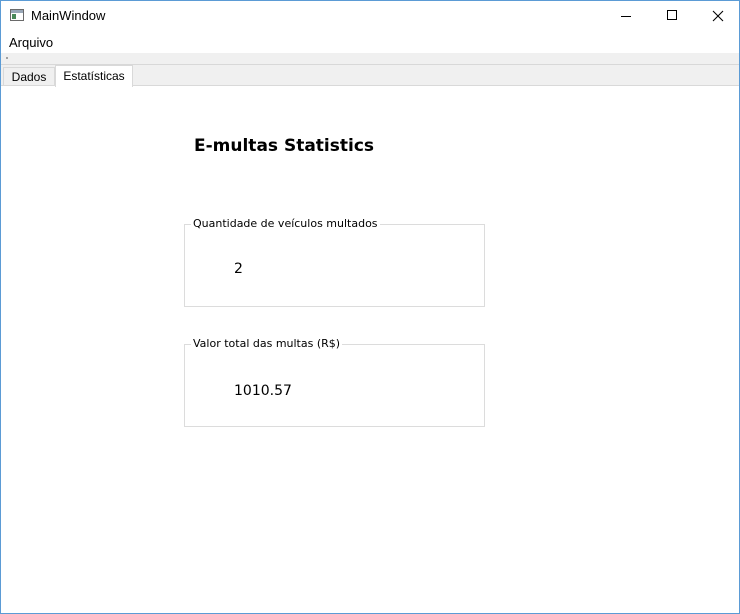 This screenshot has height=614, width=740. I want to click on close-icon, so click(718, 16).